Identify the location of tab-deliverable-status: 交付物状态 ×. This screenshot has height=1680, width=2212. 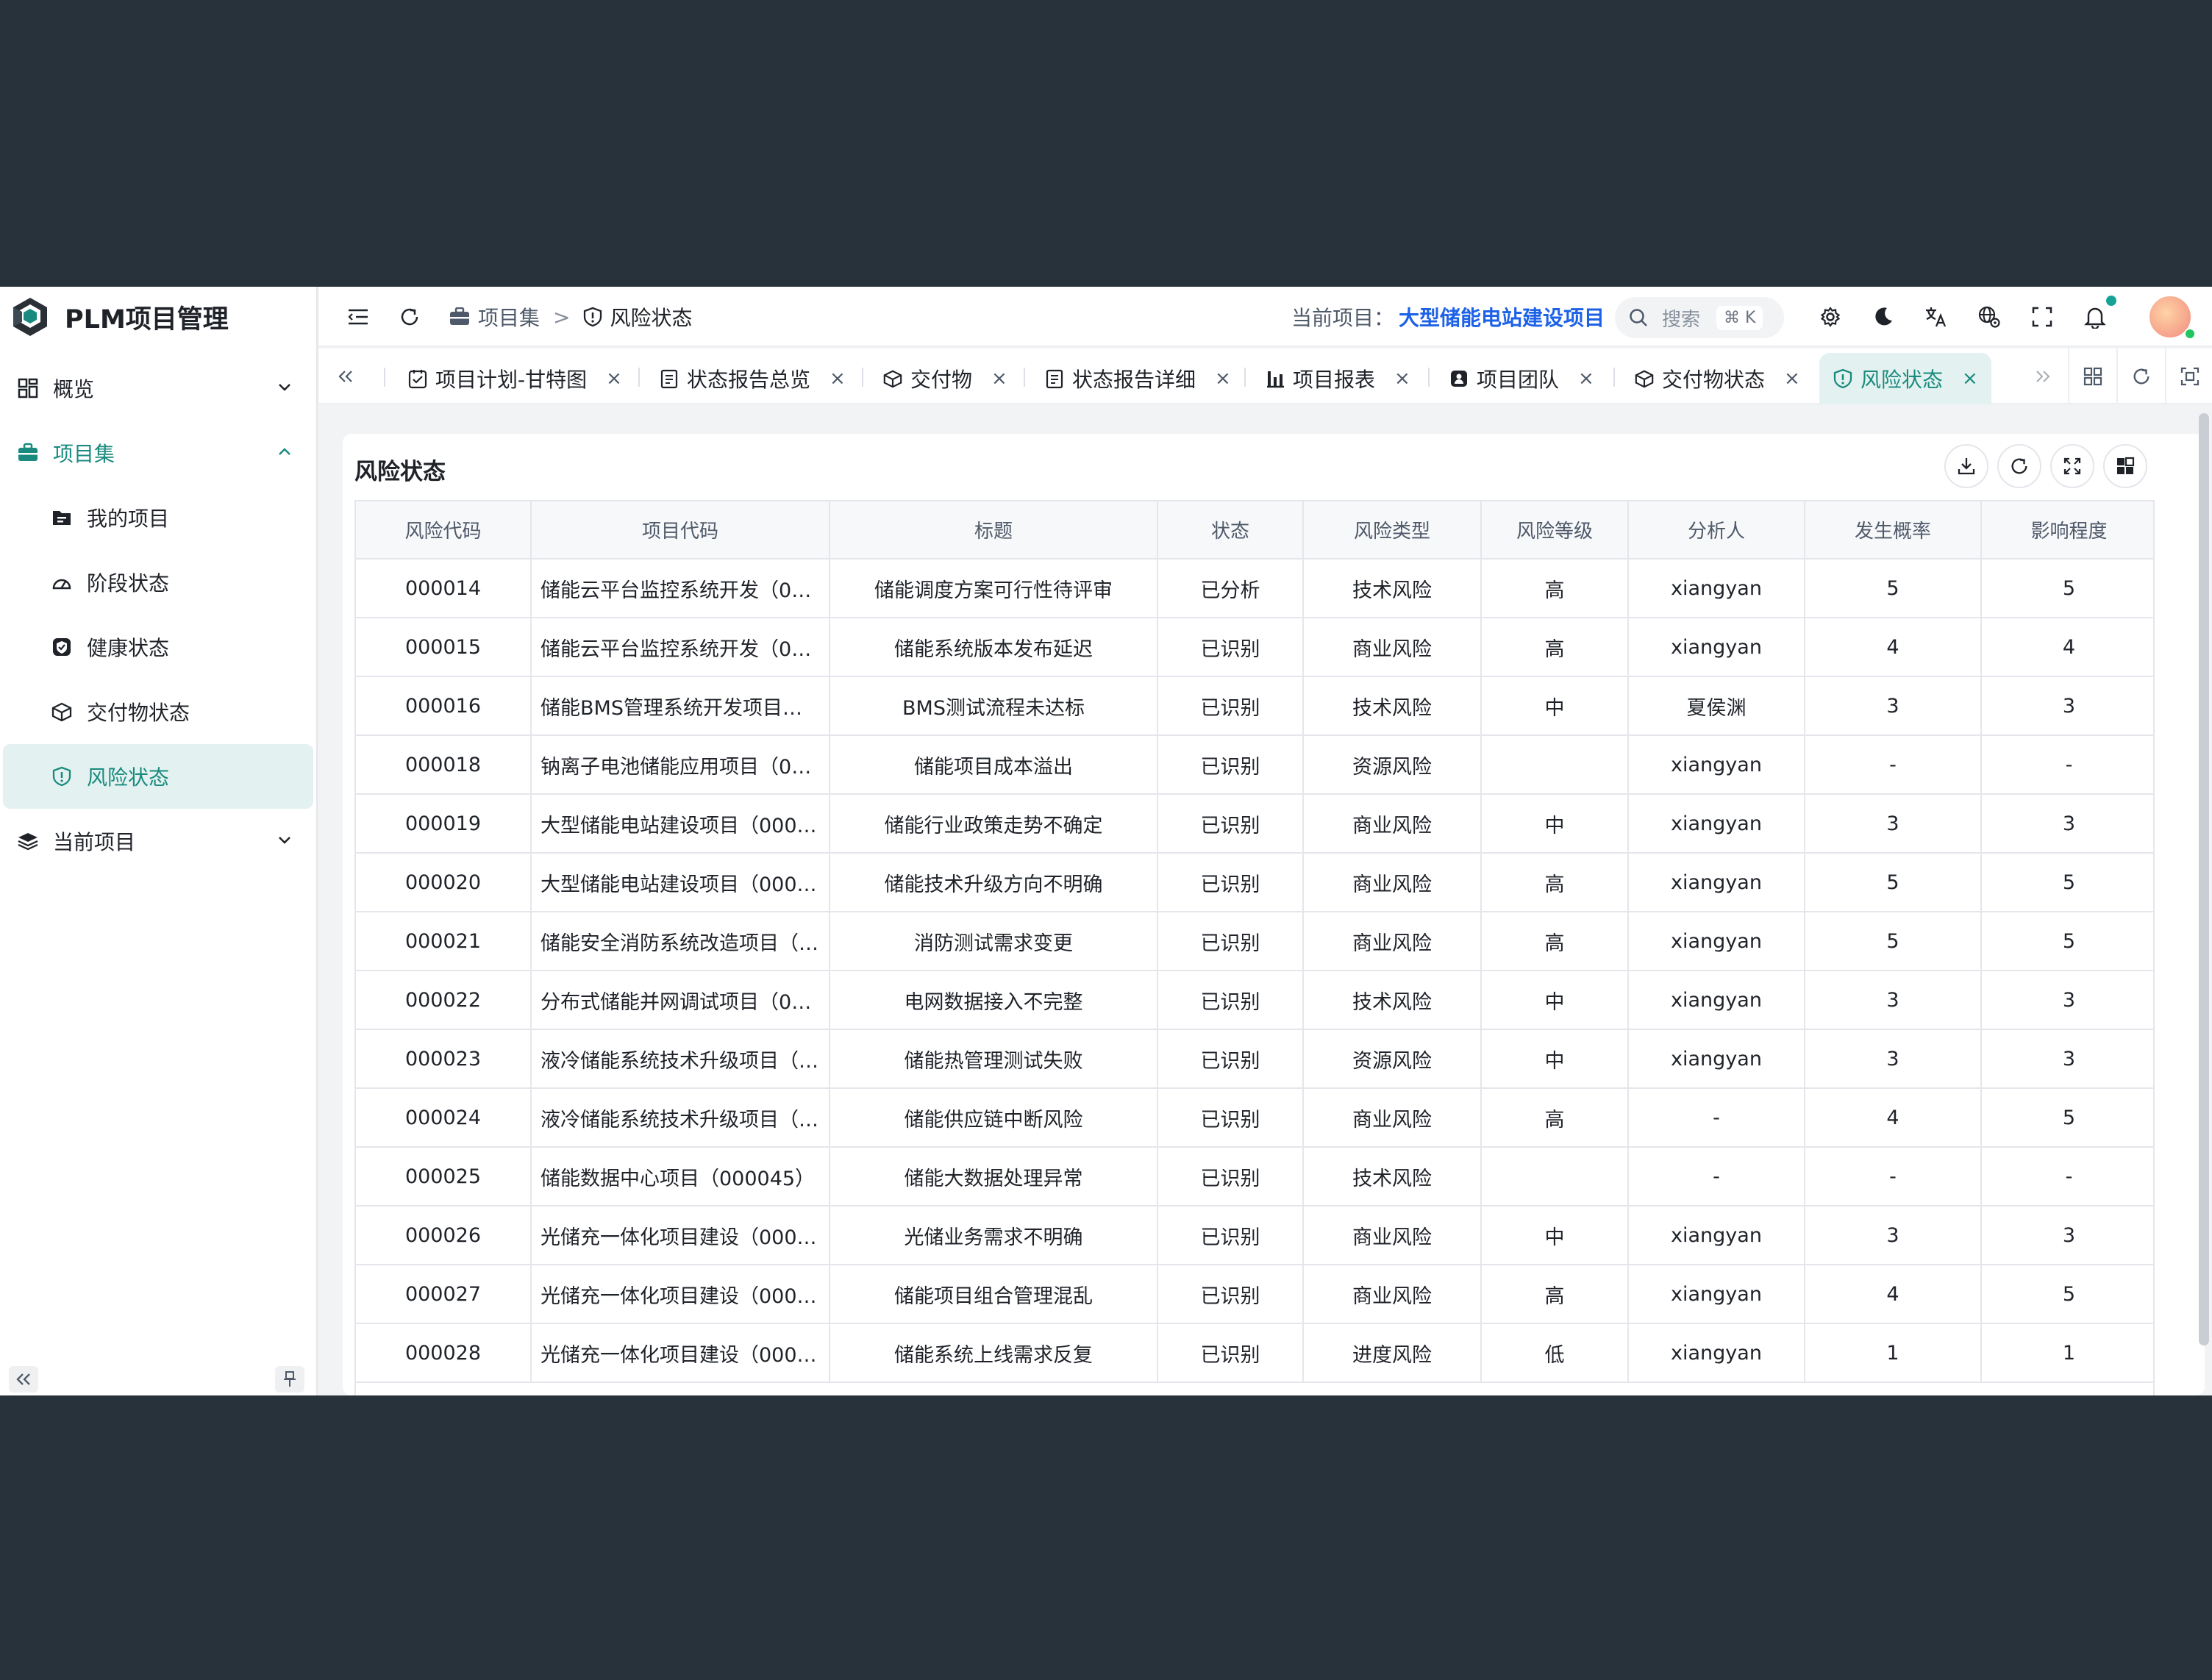
(1717, 378).